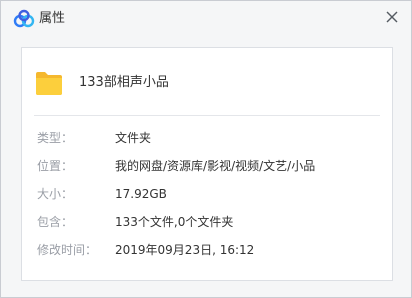 Image resolution: width=412 pixels, height=298 pixels. I want to click on property-row-contents: 包含： 133个文件,0个文件夹, so click(207, 222).